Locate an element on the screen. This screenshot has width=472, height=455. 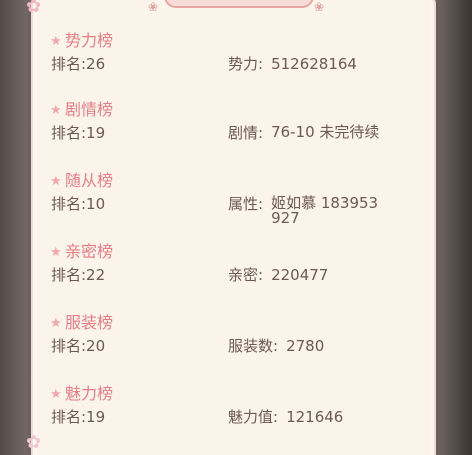
flower-icon: ✿ is located at coordinates (34, 8).